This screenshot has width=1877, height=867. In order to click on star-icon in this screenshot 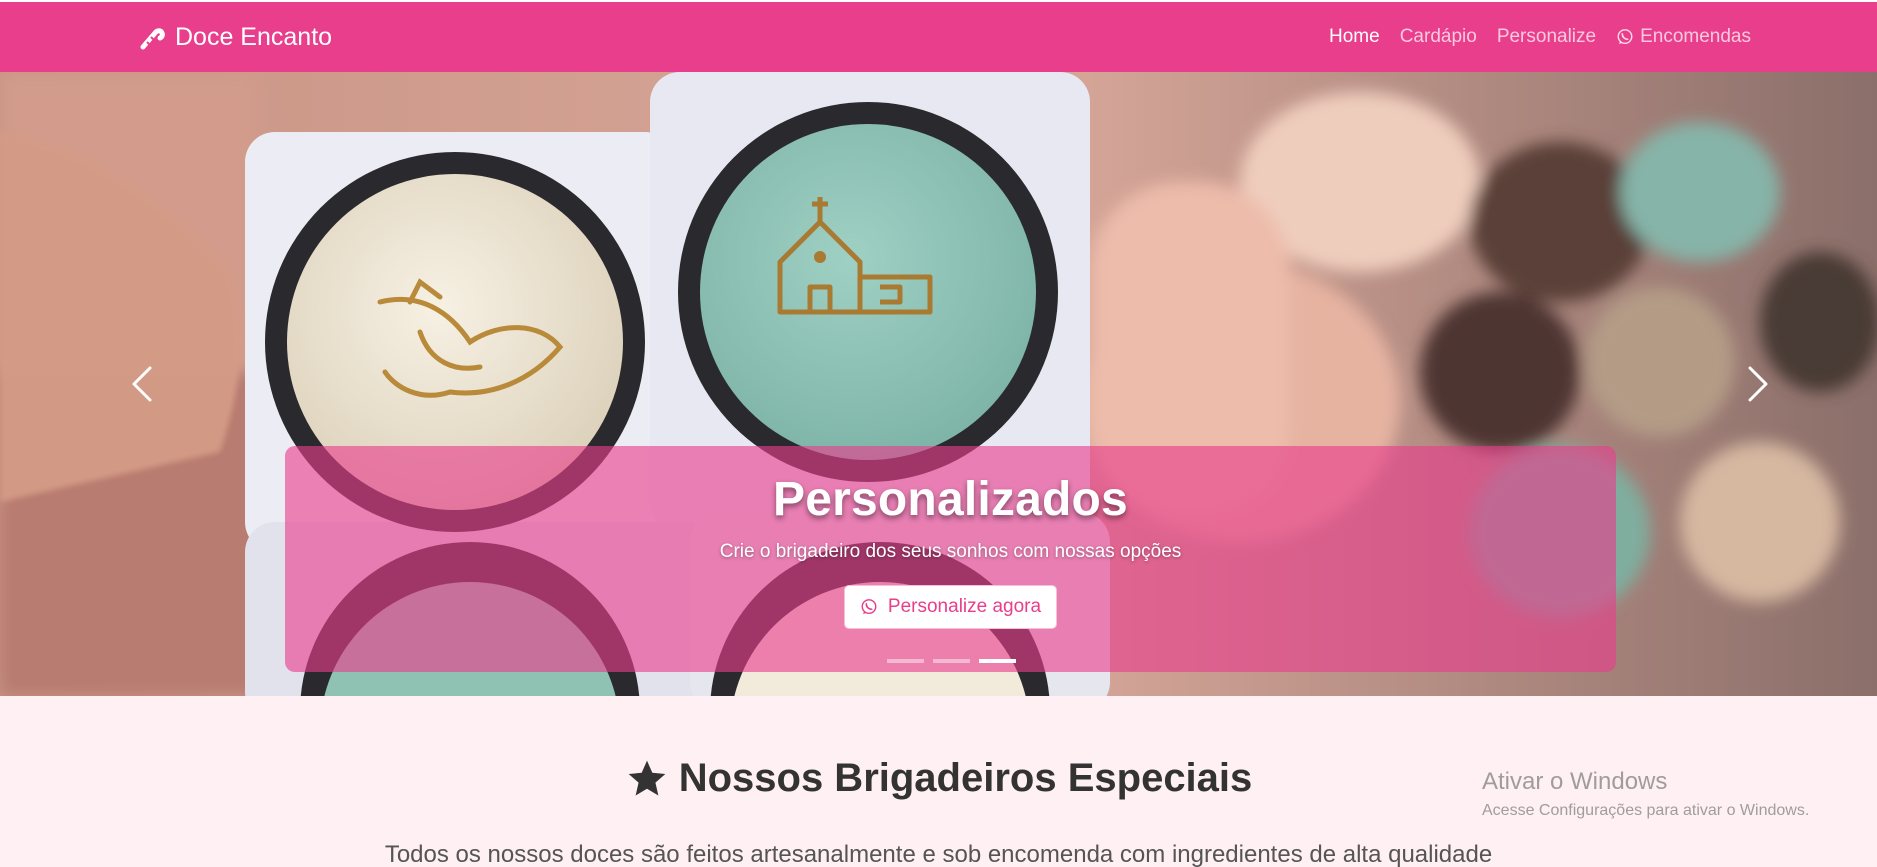, I will do `click(647, 777)`.